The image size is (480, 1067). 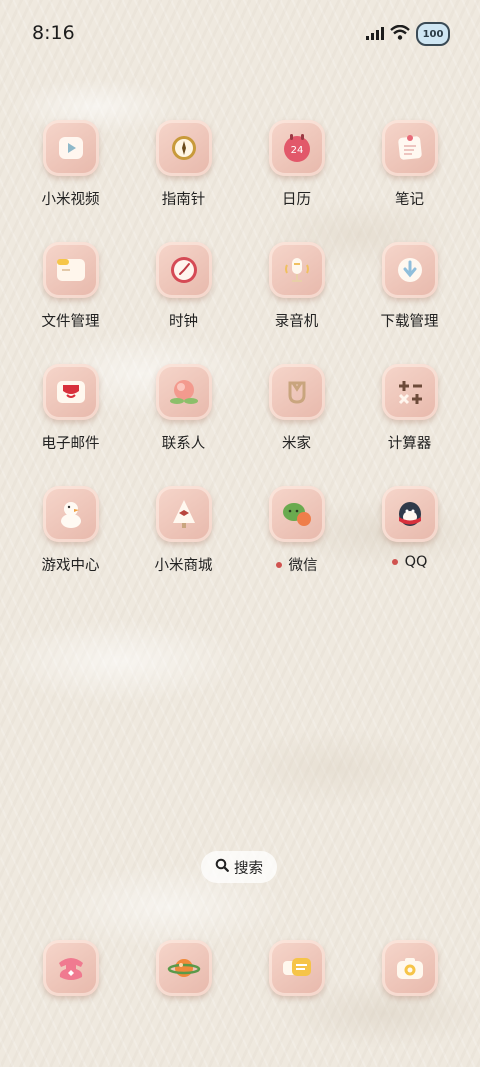 I want to click on app-calculator: 计算器, so click(x=409, y=425).